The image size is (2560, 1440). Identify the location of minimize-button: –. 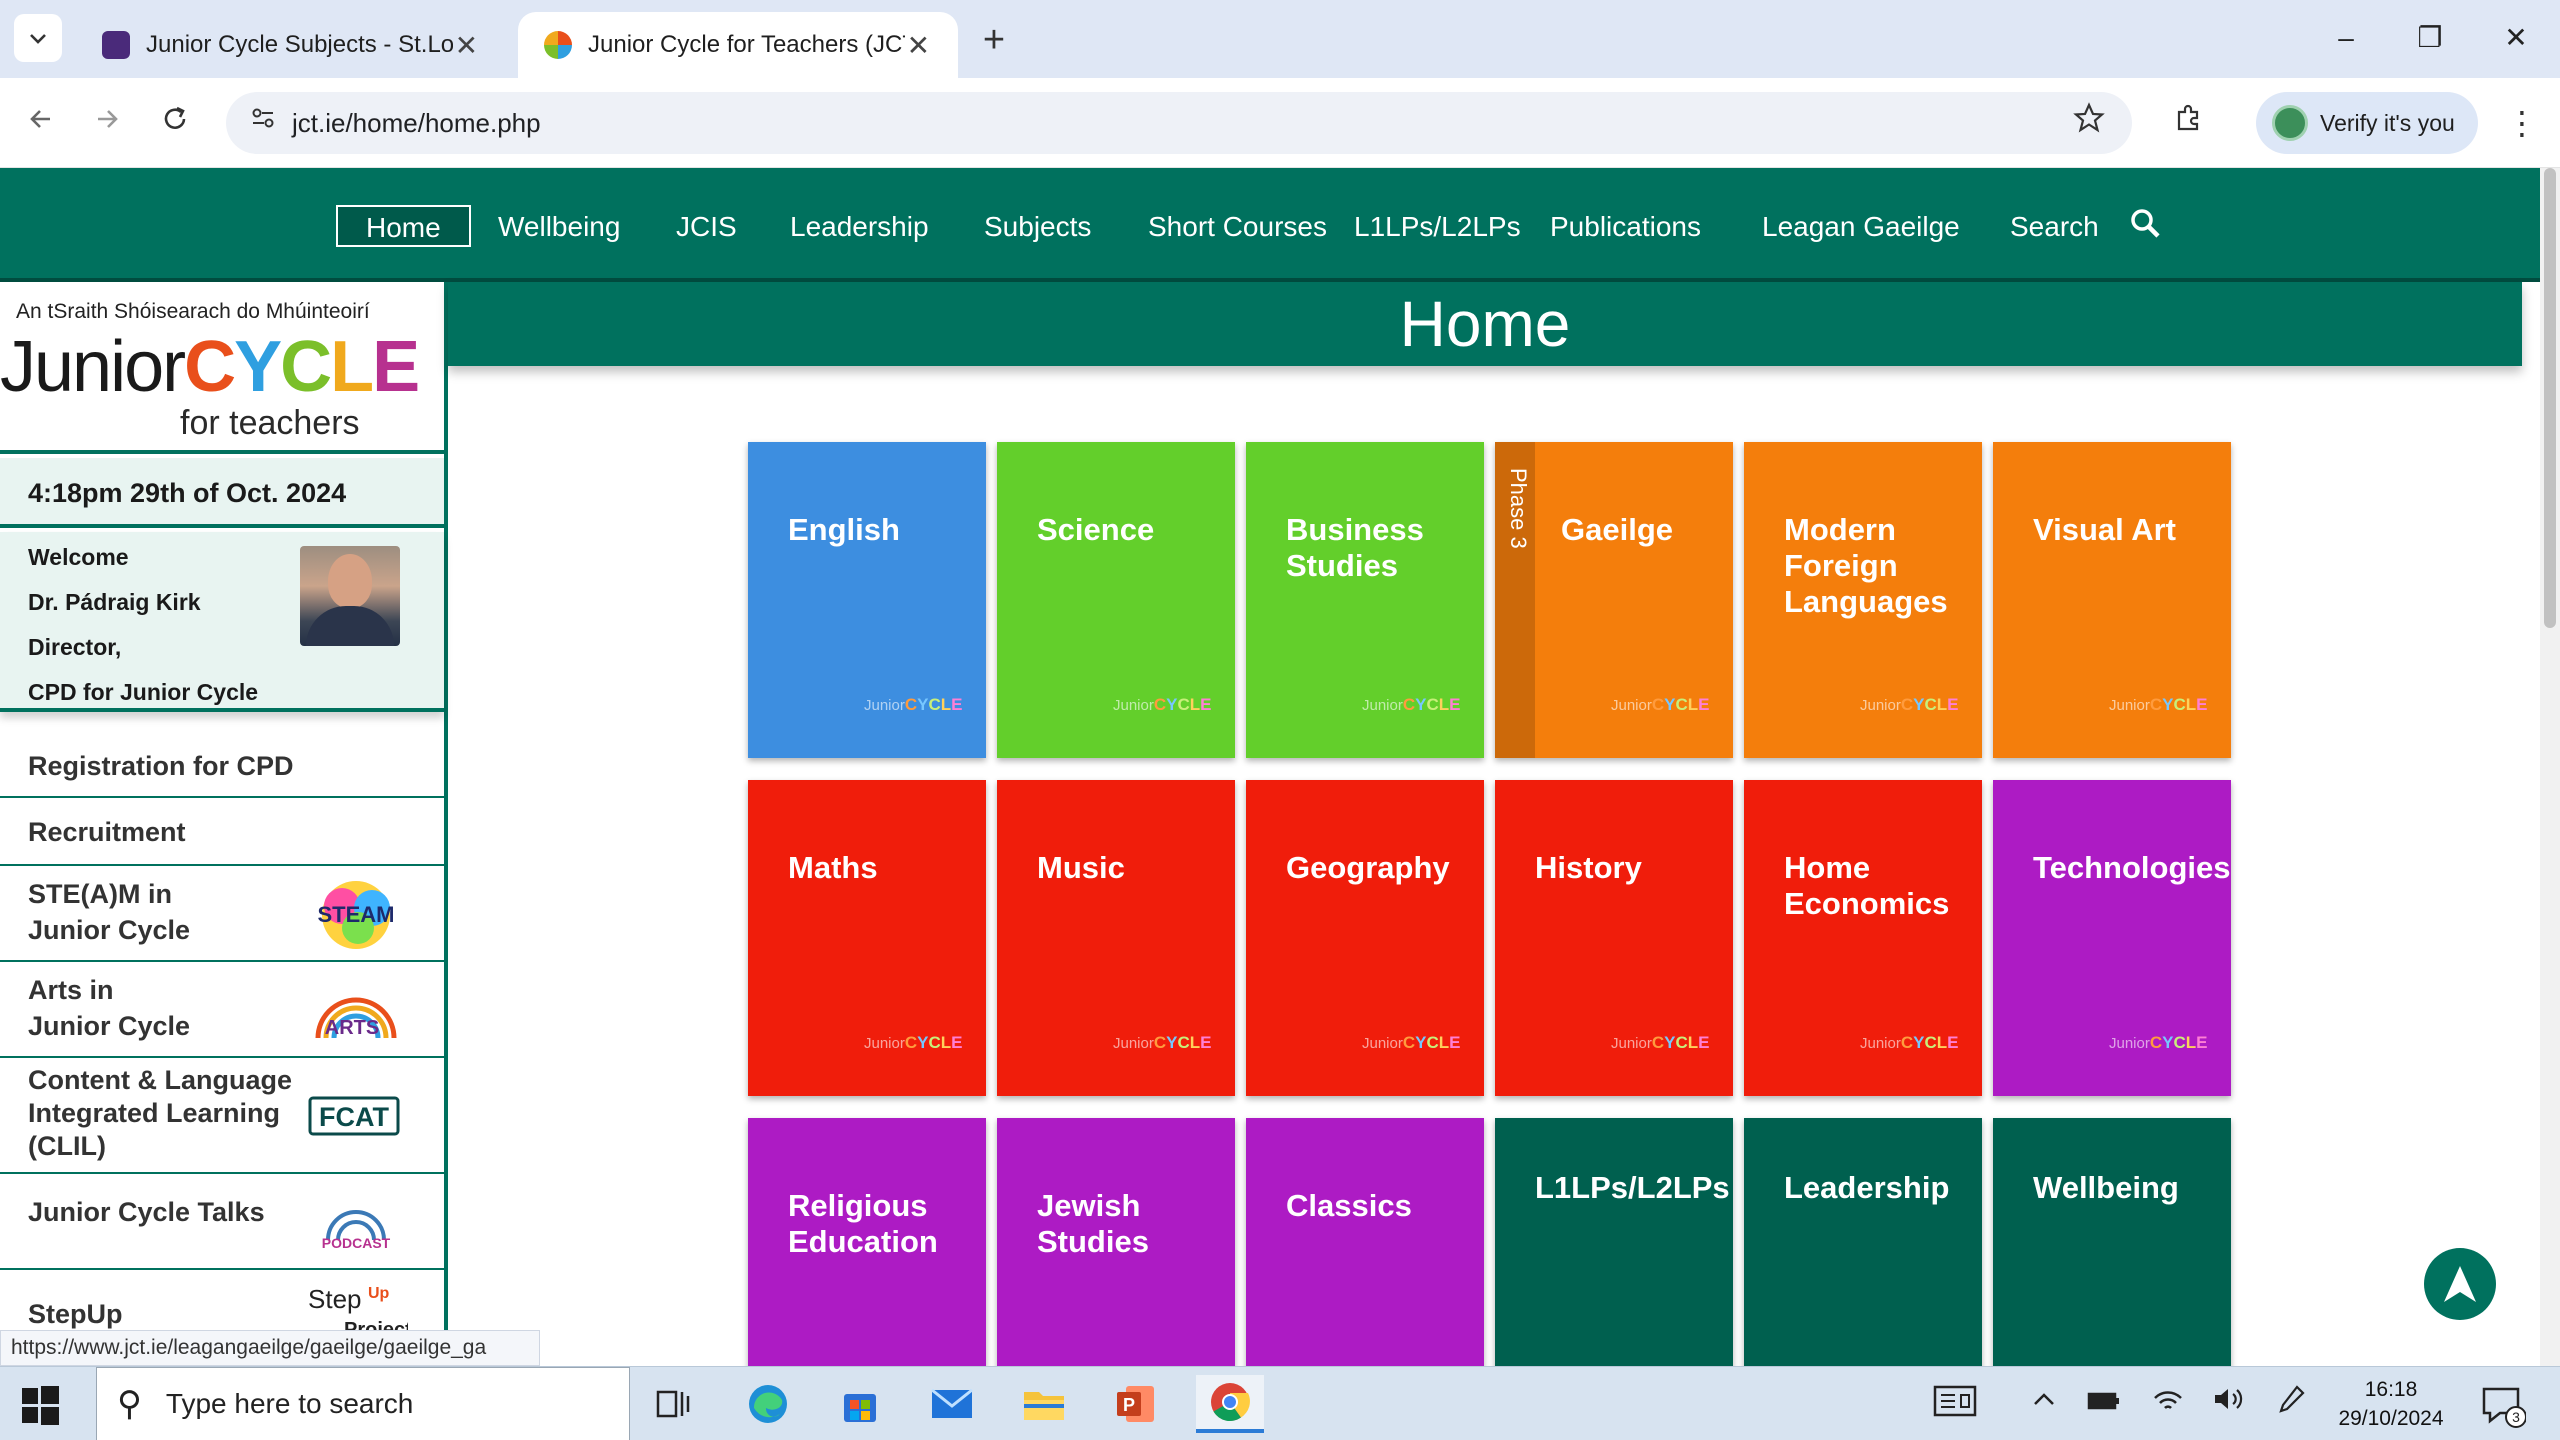
(2346, 38).